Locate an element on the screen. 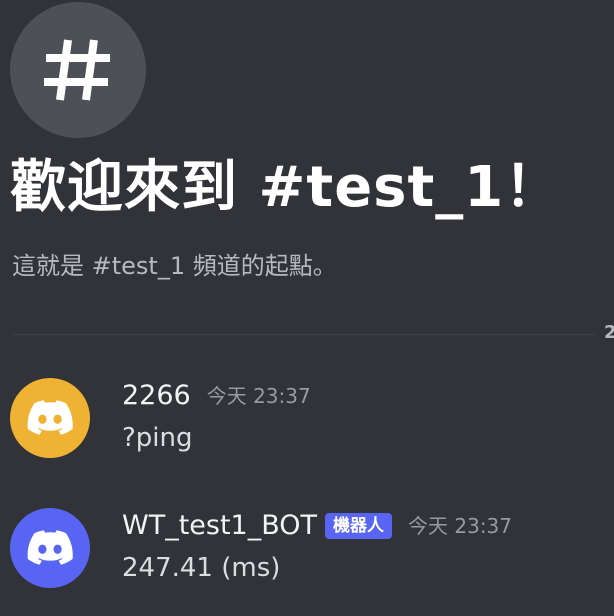 This screenshot has width=614, height=616. message-content: 247.41 (ms) is located at coordinates (201, 568).